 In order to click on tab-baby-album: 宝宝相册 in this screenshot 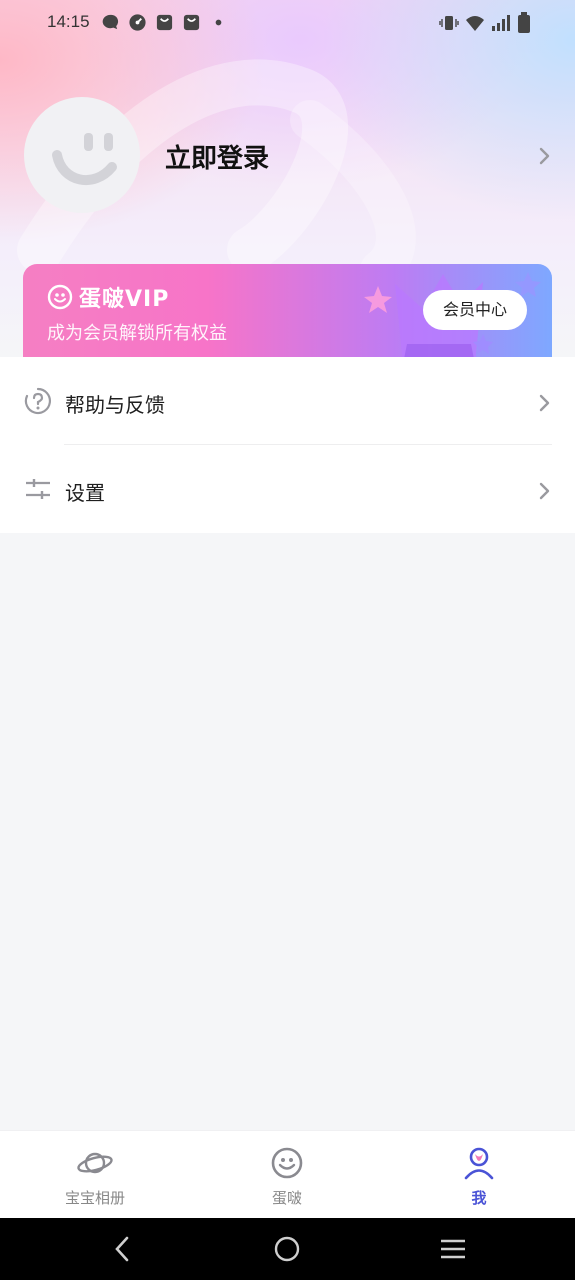, I will do `click(95, 1175)`.